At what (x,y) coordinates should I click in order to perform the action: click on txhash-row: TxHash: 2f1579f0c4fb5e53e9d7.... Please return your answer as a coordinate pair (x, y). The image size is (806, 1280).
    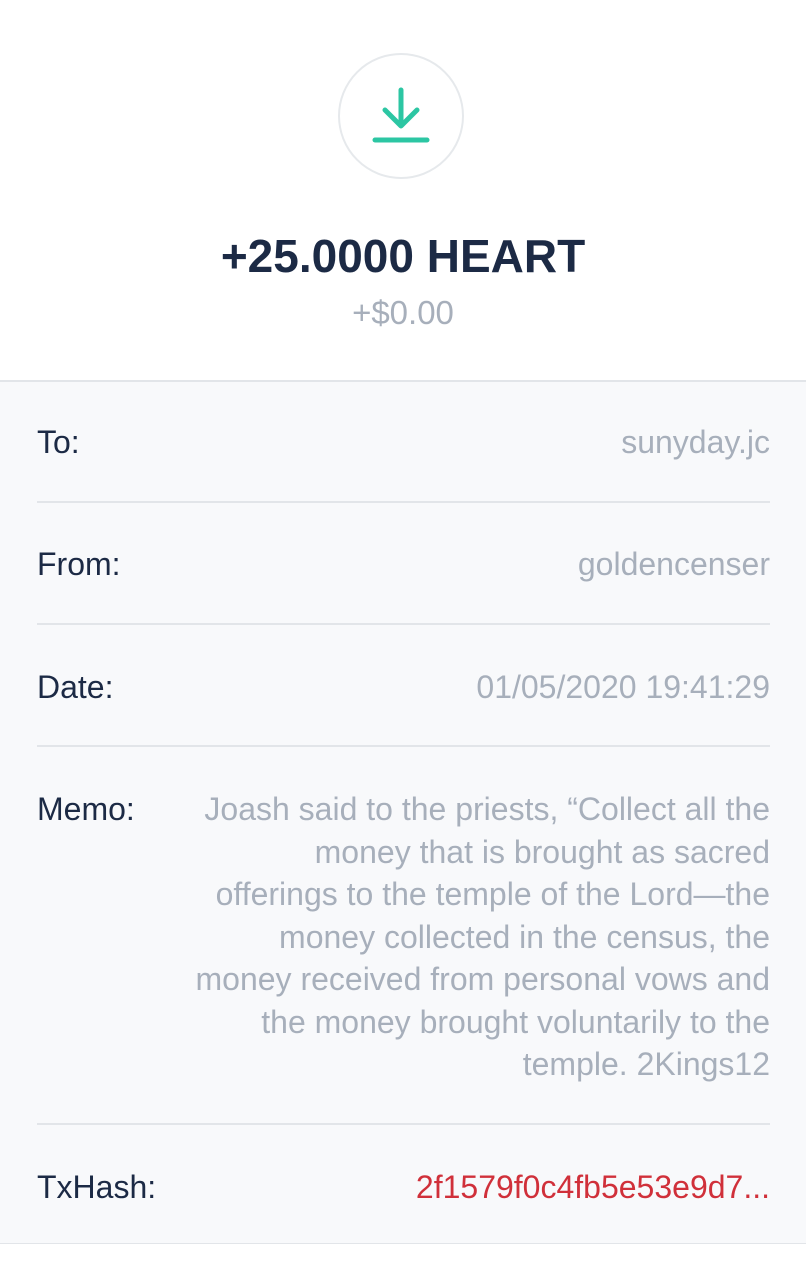
    Looking at the image, I should click on (403, 1187).